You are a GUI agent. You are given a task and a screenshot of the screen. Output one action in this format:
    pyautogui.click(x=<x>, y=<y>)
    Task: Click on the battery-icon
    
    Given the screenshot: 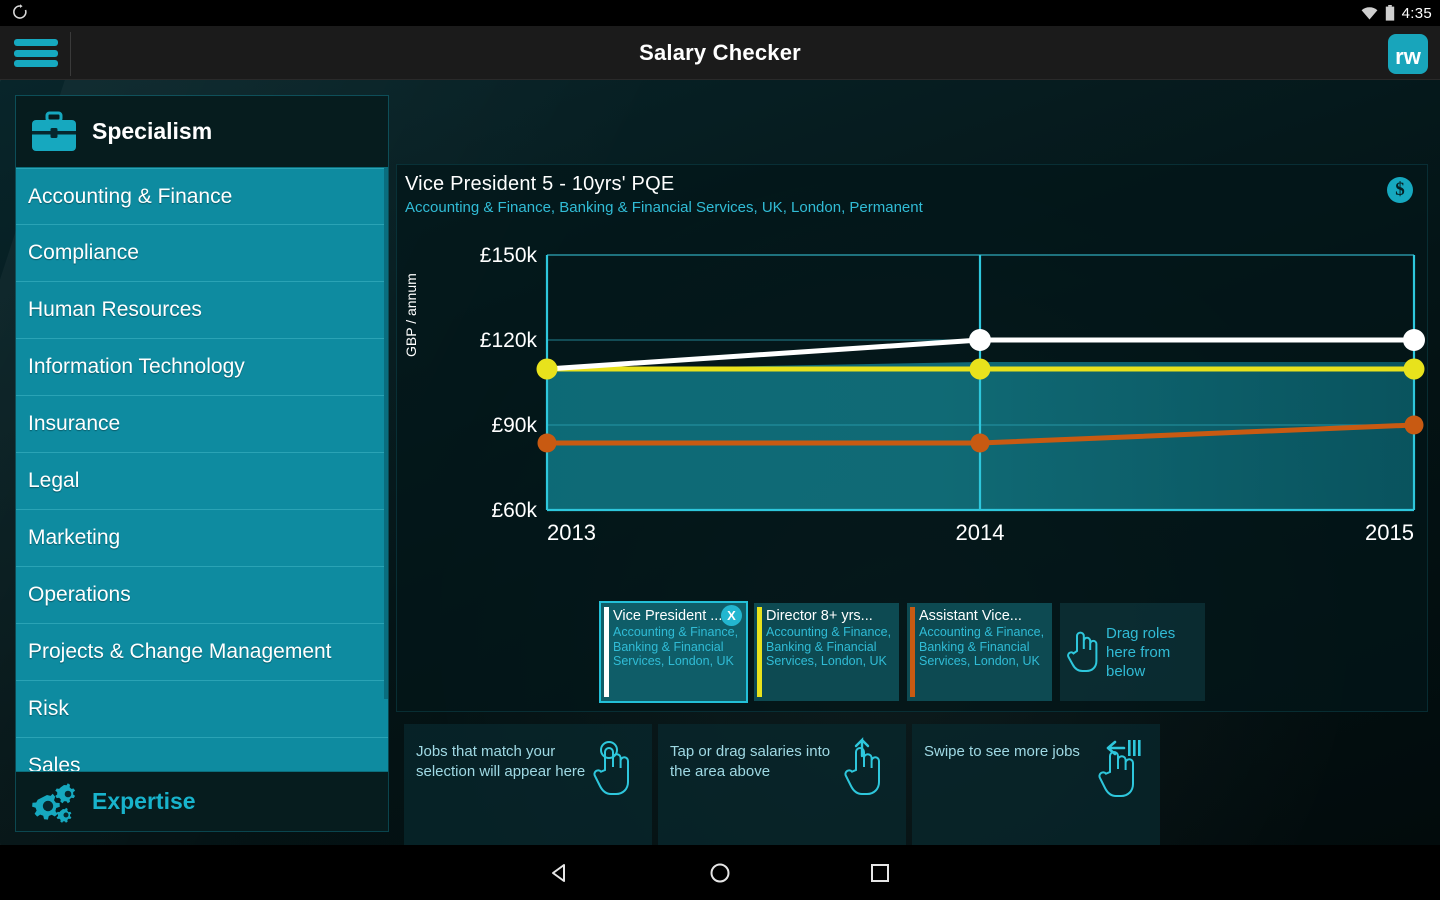 What is the action you would take?
    pyautogui.click(x=1390, y=13)
    